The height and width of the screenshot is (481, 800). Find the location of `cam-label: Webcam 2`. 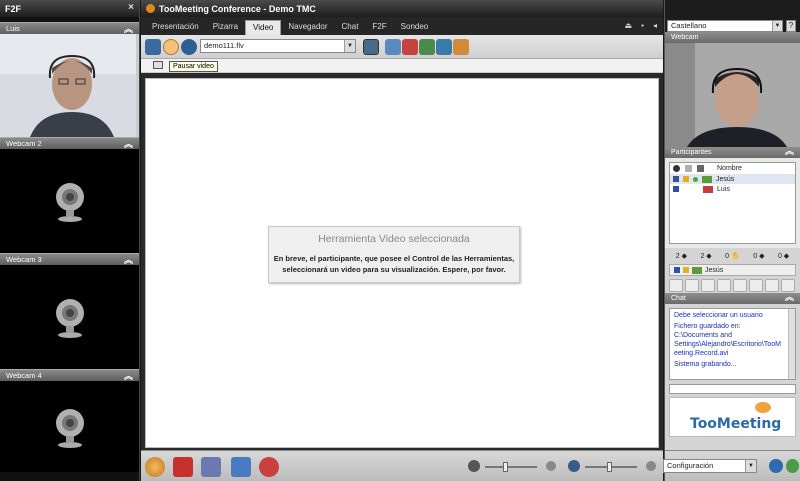

cam-label: Webcam 2 is located at coordinates (24, 143).